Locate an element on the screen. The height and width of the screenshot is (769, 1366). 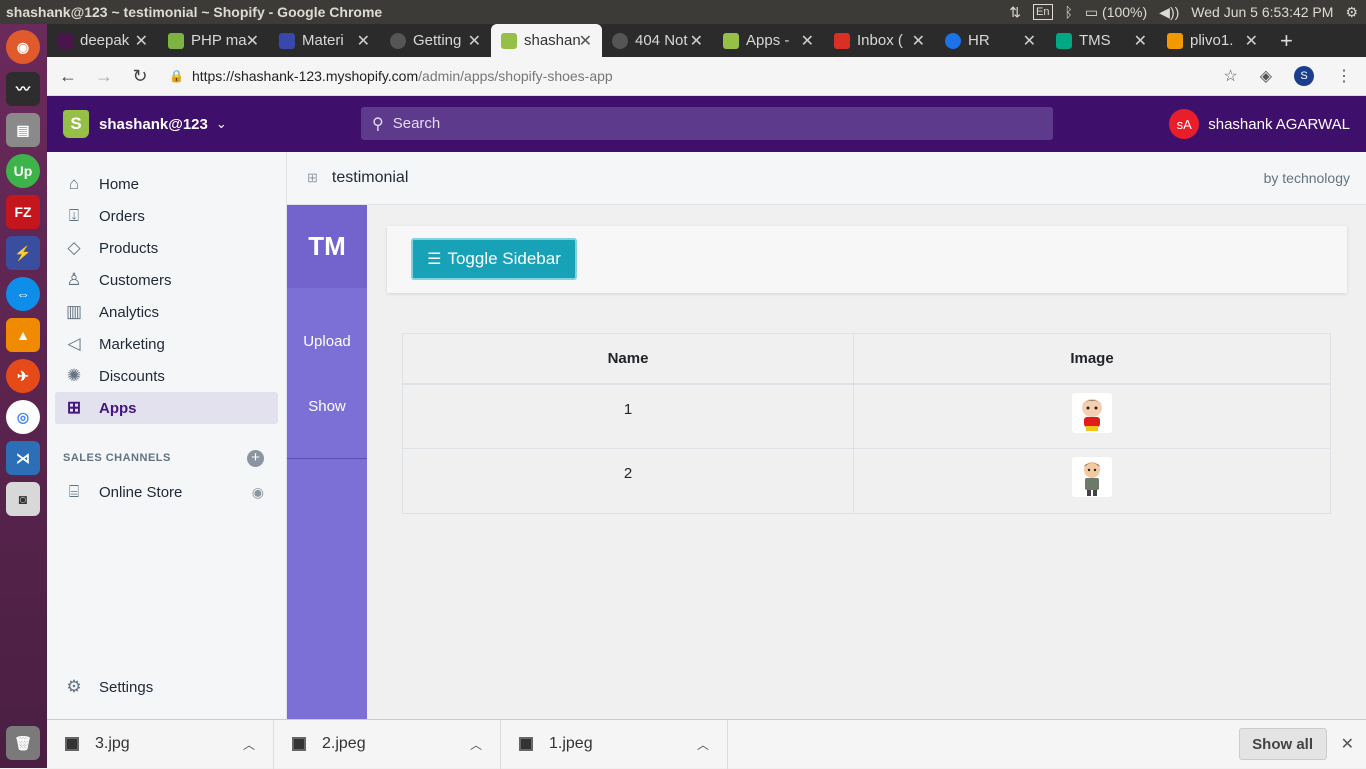
vlc-icon: ▲ is located at coordinates (23, 335).